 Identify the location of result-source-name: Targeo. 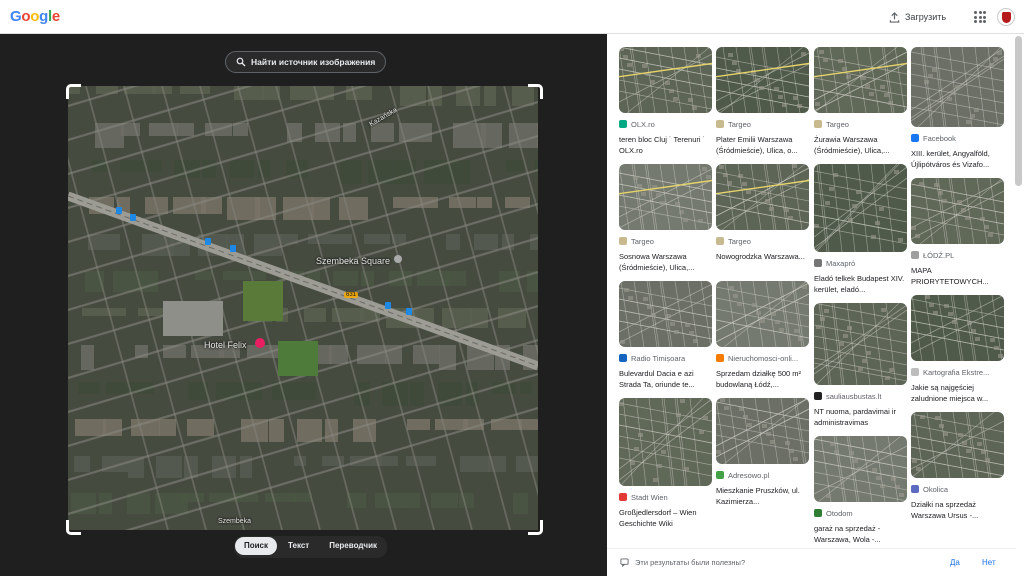
(837, 124).